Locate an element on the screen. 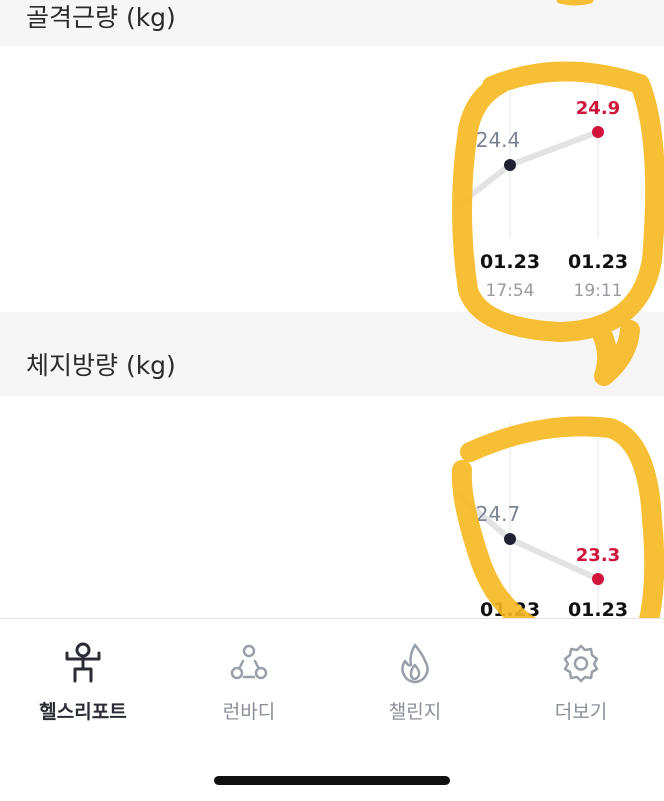  section-header-skeletal-muscle: 골격근량 (kg) is located at coordinates (332, 23).